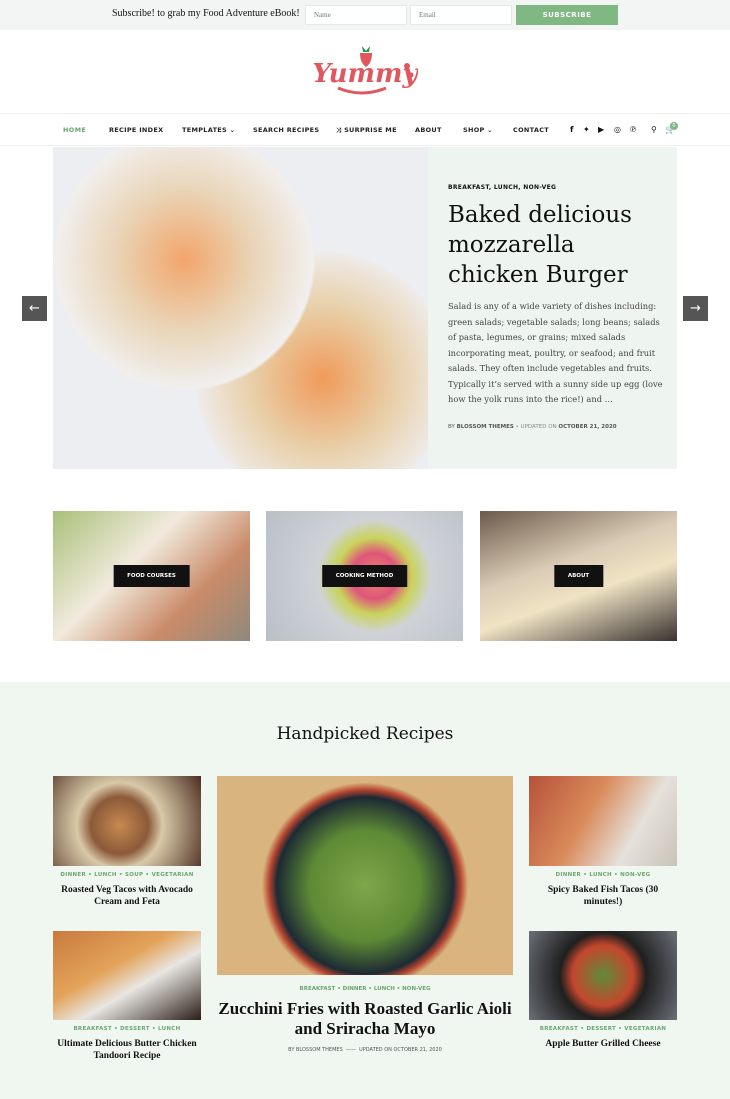  Describe the element at coordinates (695, 308) in the screenshot. I see `next-slide-button: →` at that location.